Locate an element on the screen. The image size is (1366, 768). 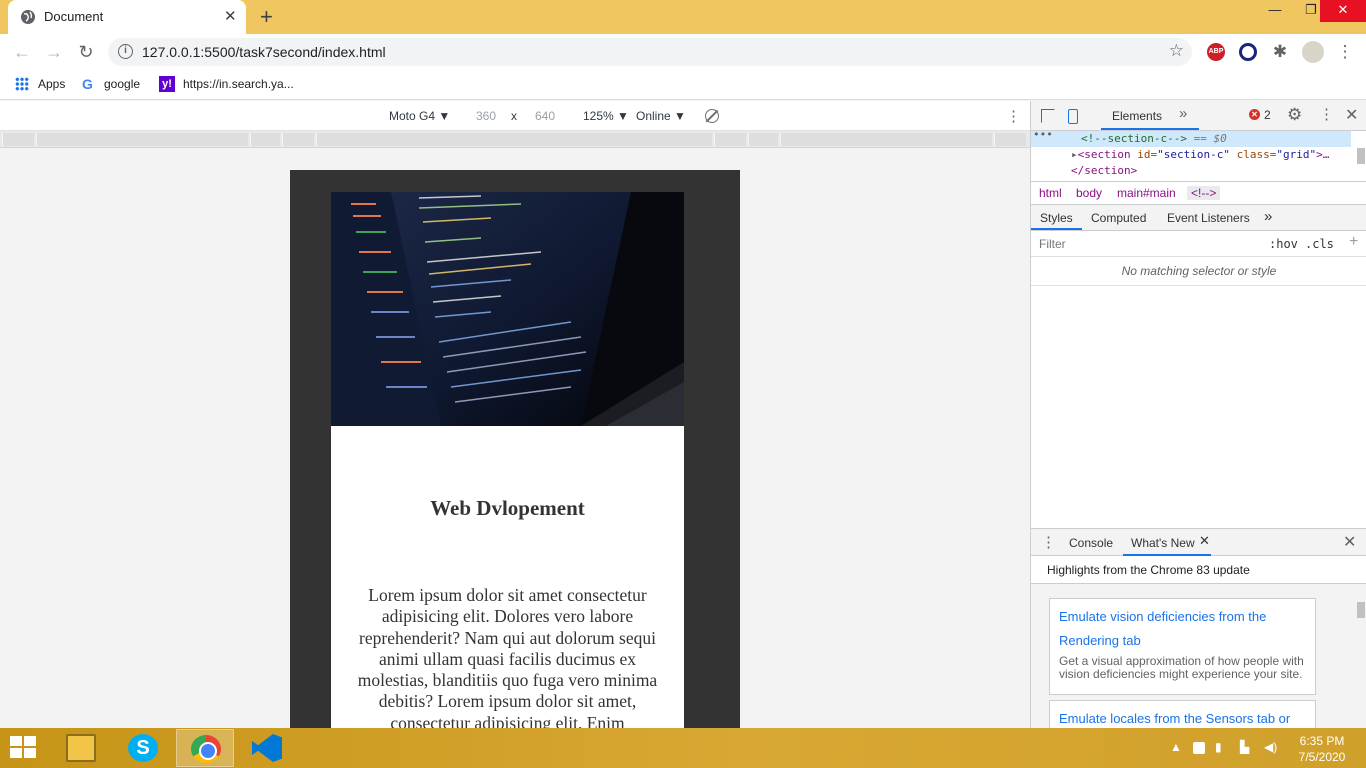
media-query-ruler is located at coordinates (515, 139).